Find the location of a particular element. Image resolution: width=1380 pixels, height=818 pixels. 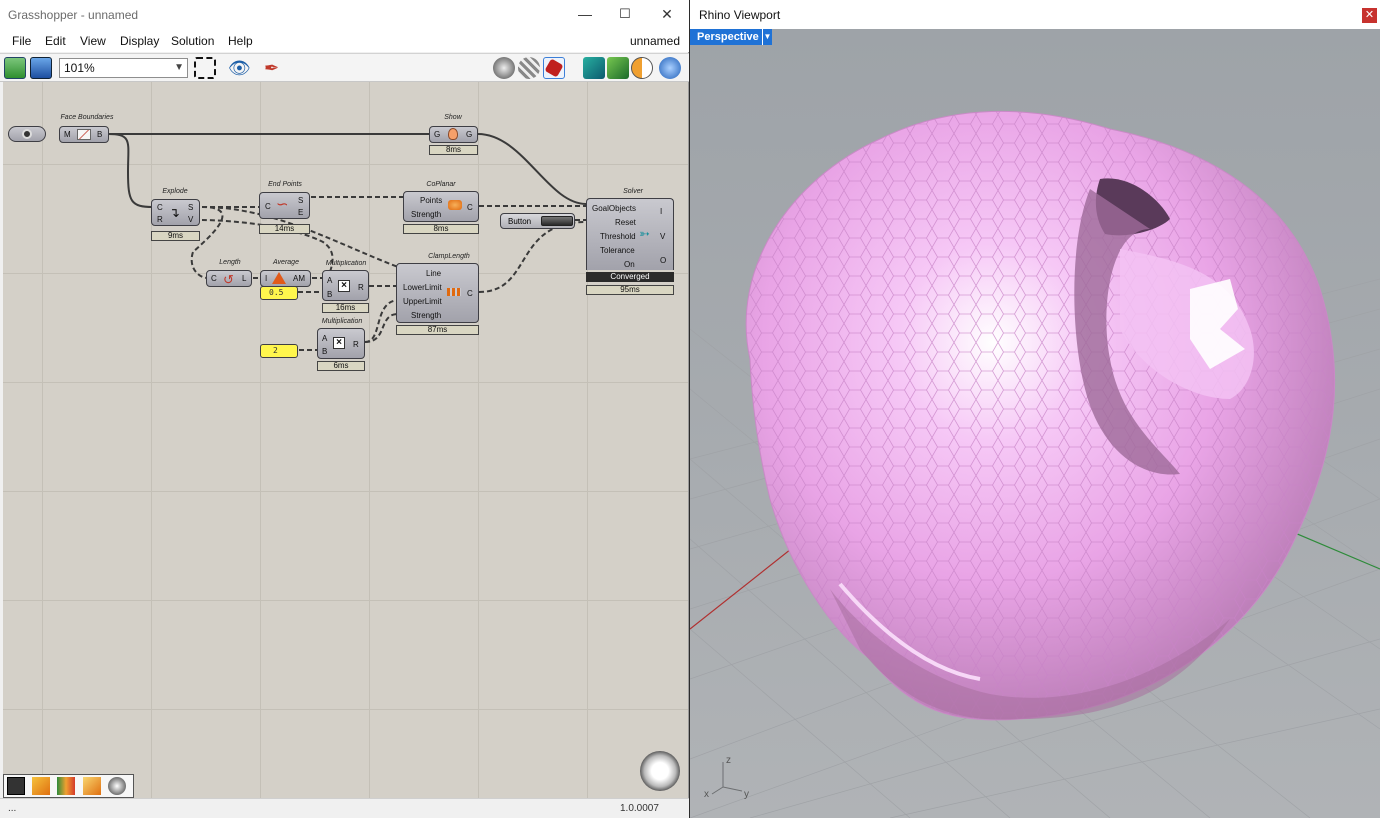

show-component: G G is located at coordinates (453, 134).